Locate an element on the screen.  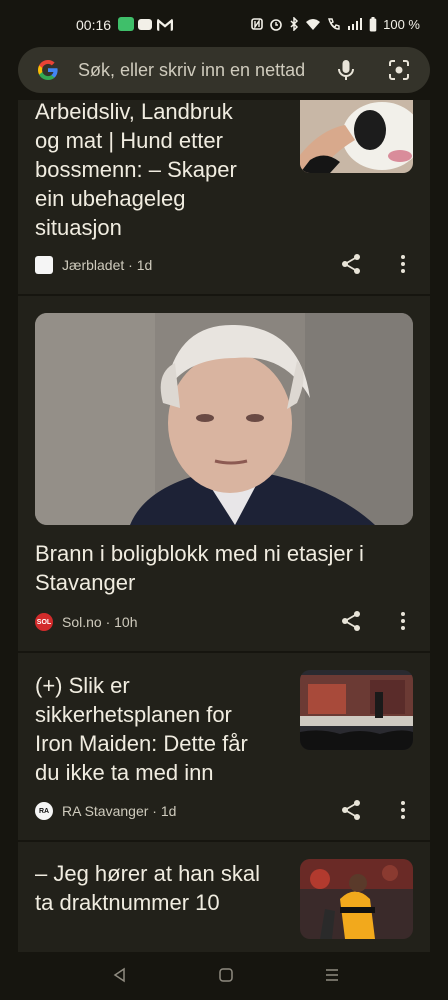
source-row: SOL Sol.no · 10h is located at coordinates (86, 622).